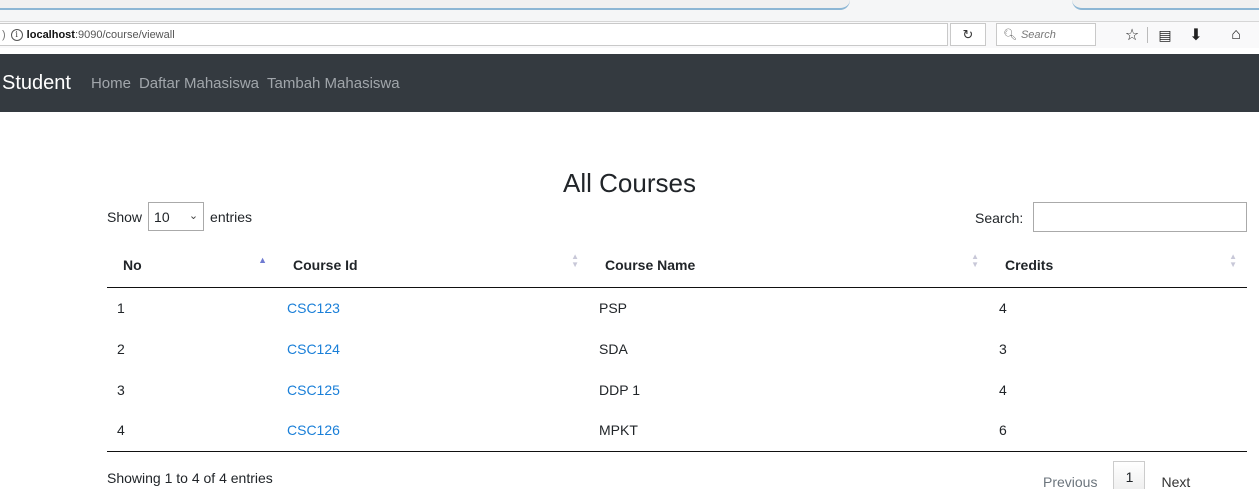 This screenshot has height=489, width=1259. I want to click on nav-link-tambah-mahasiswa: Tambah Mahasiswa, so click(333, 83).